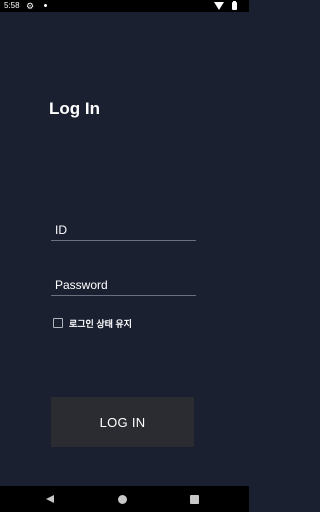 The height and width of the screenshot is (512, 320). What do you see at coordinates (30, 6) in the screenshot?
I see `gear-icon: ⚙` at bounding box center [30, 6].